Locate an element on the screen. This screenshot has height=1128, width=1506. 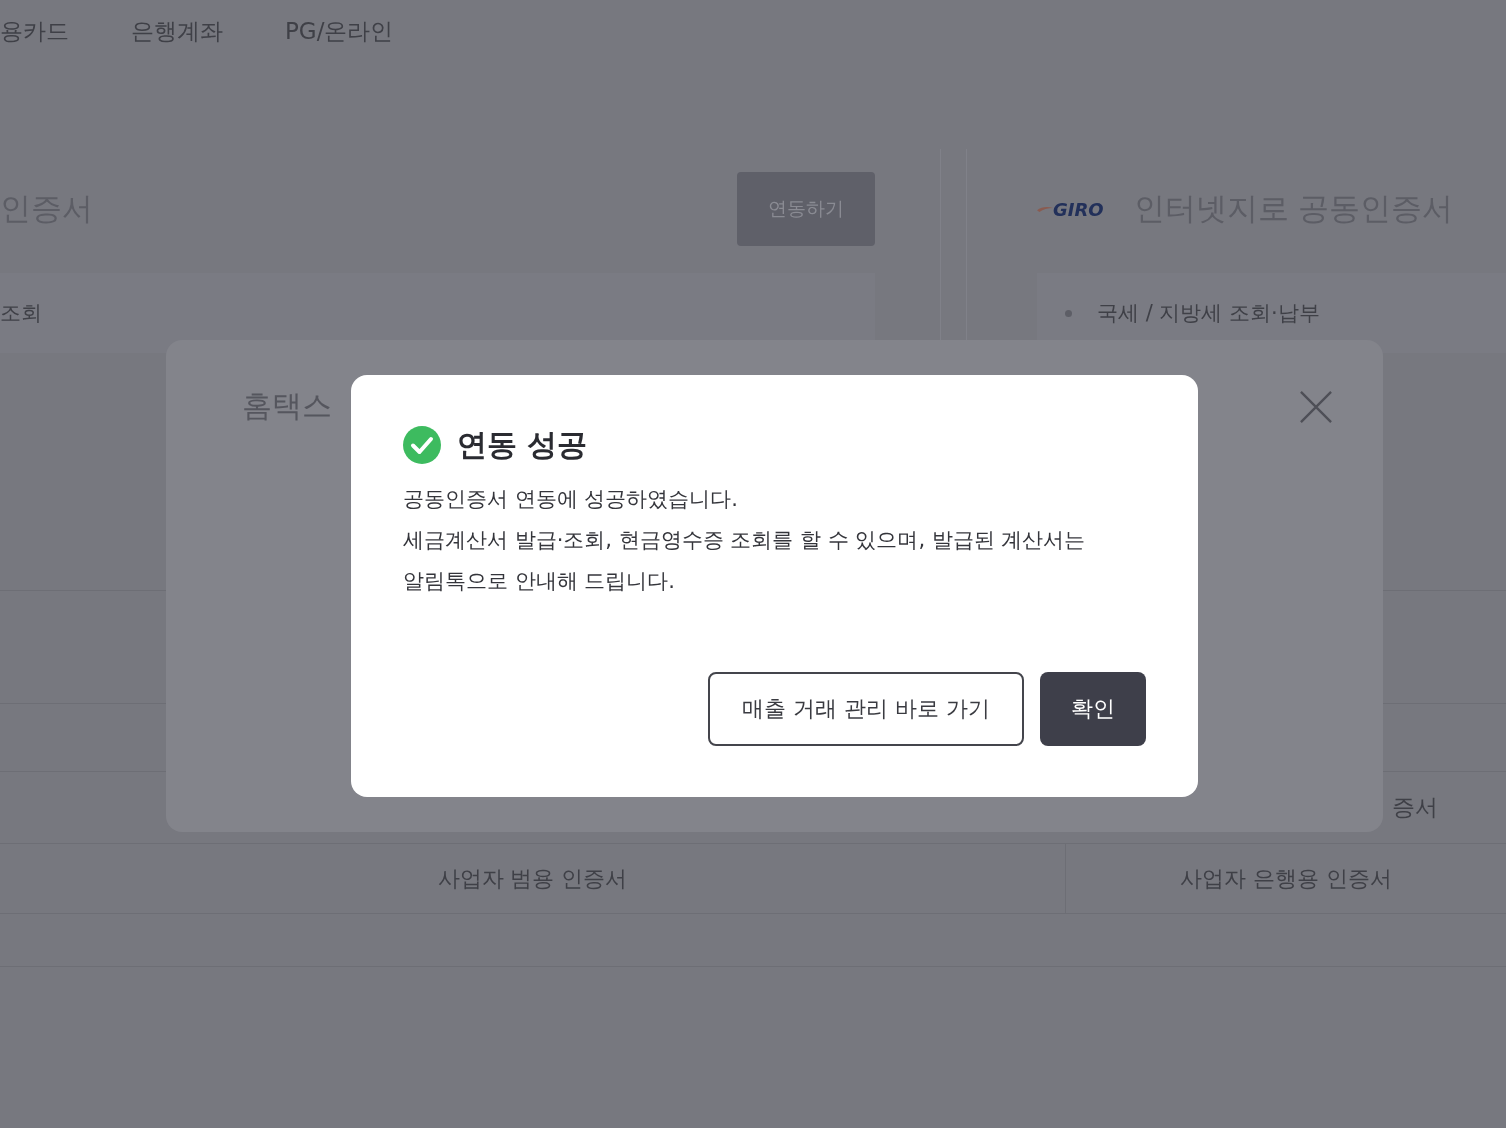
certificate-type: 사업자 은행용 인증서 is located at coordinates (1286, 878).